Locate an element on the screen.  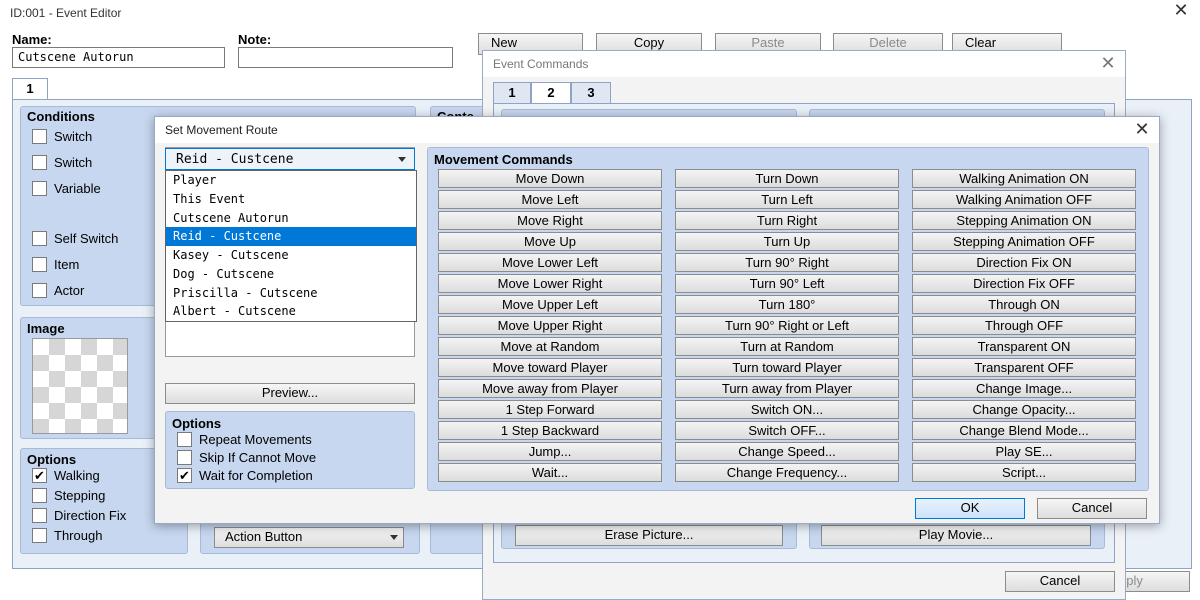
movement-commands-title: Movement Commands is located at coordinates (503, 159).